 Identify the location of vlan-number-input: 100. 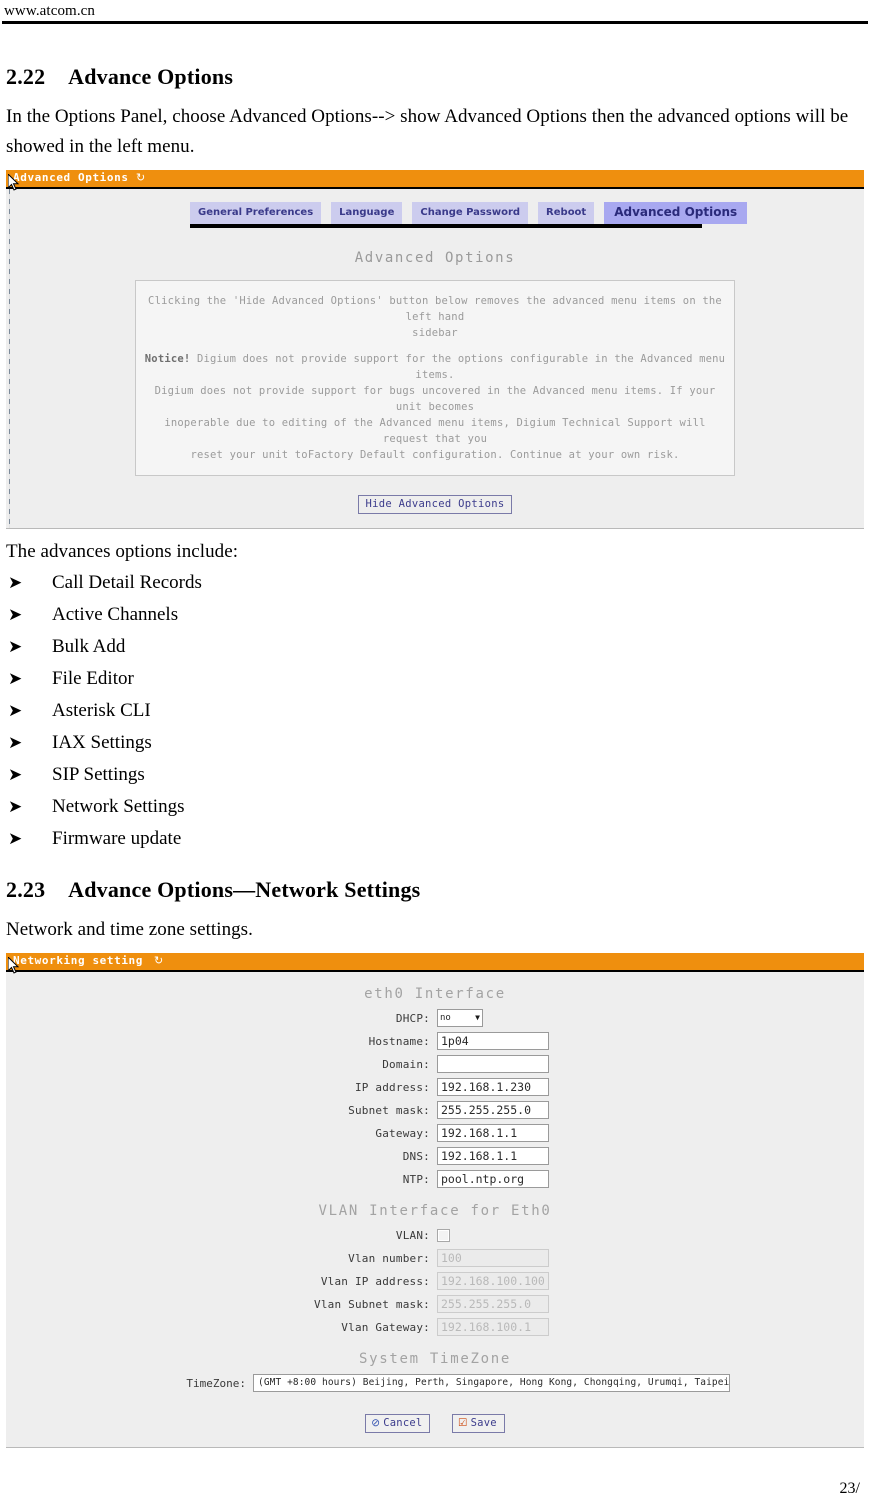
(493, 1258).